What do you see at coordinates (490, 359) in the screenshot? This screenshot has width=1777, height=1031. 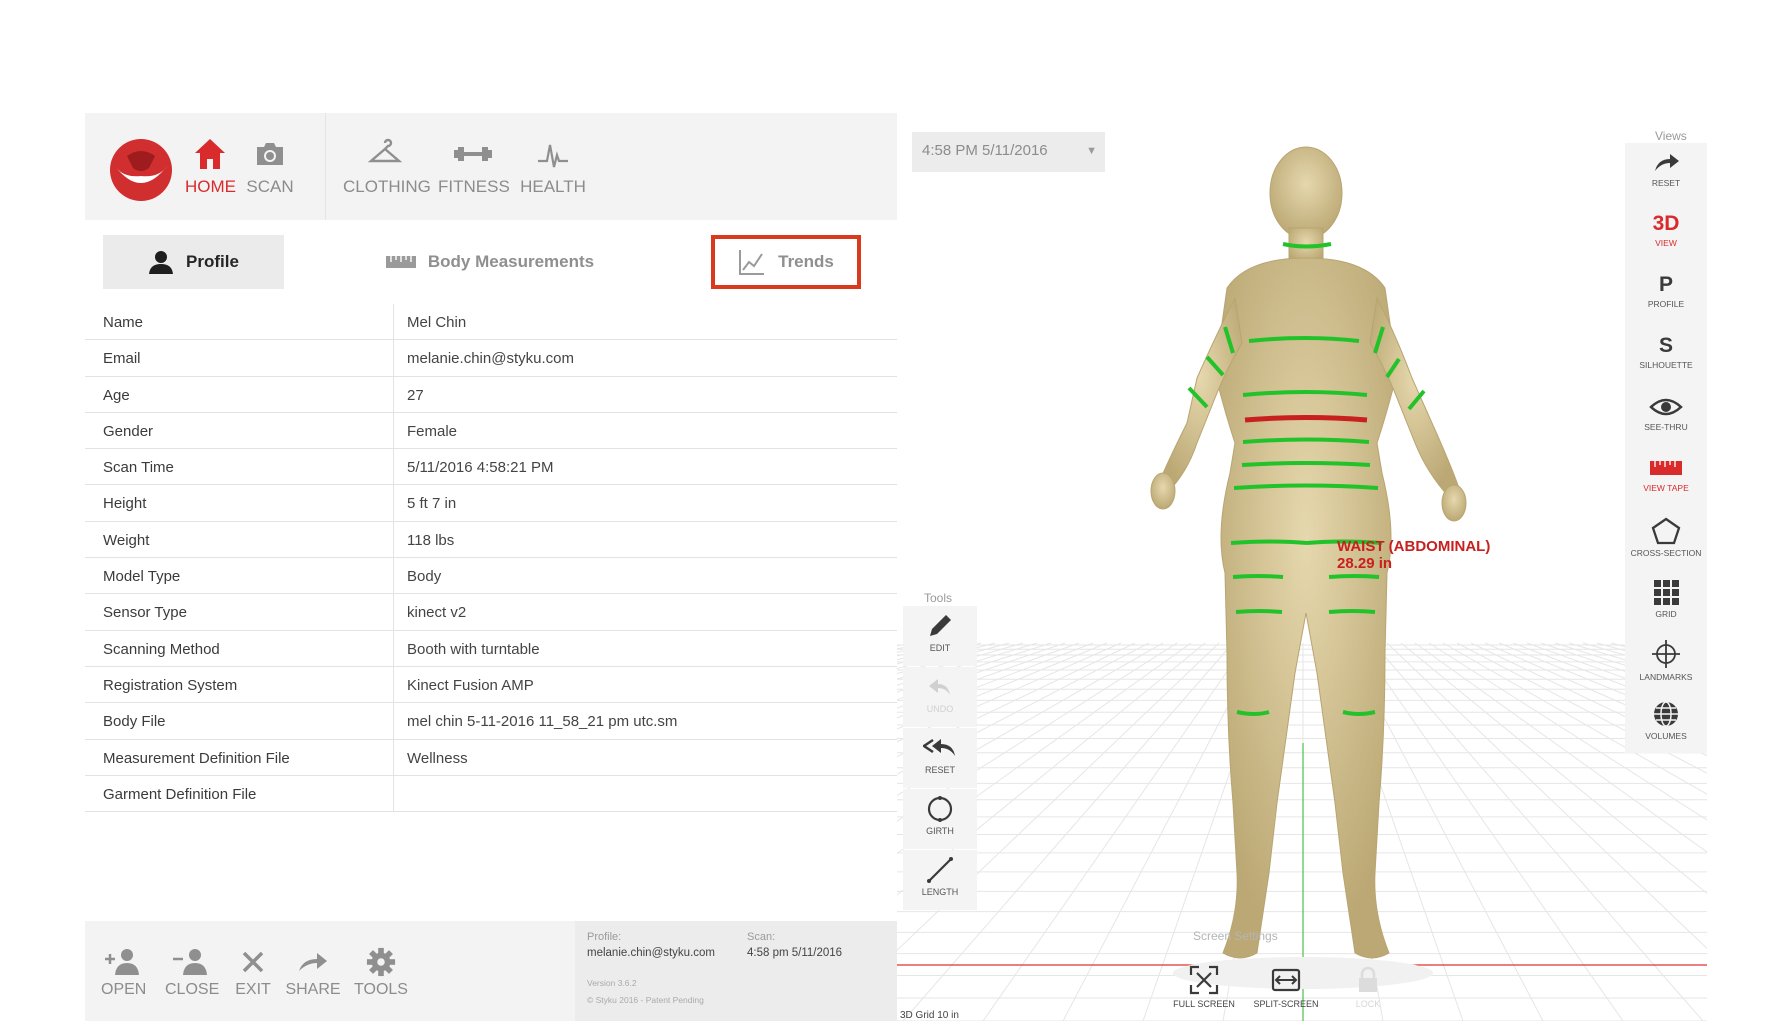 I see `row-value: melanie.chin@styku.com` at bounding box center [490, 359].